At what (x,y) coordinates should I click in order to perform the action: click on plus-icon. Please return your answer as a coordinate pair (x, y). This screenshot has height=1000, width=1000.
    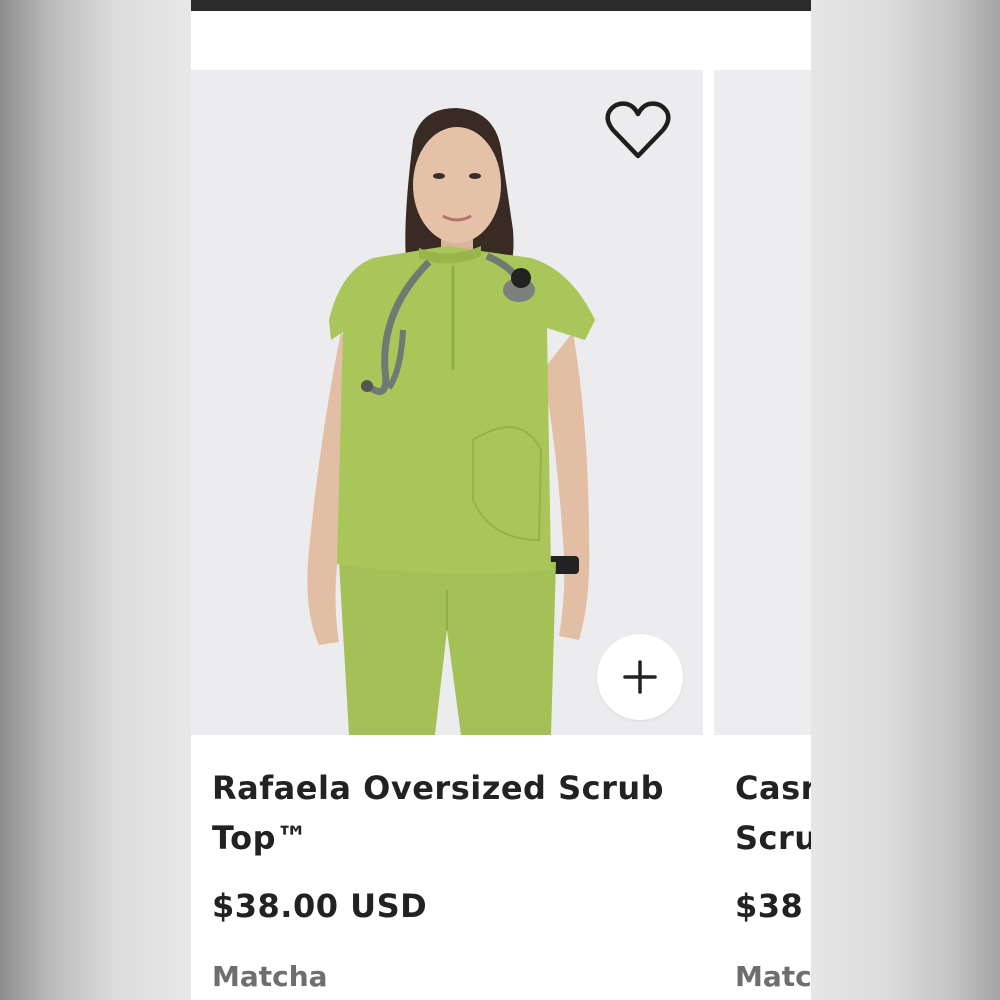
    Looking at the image, I should click on (640, 677).